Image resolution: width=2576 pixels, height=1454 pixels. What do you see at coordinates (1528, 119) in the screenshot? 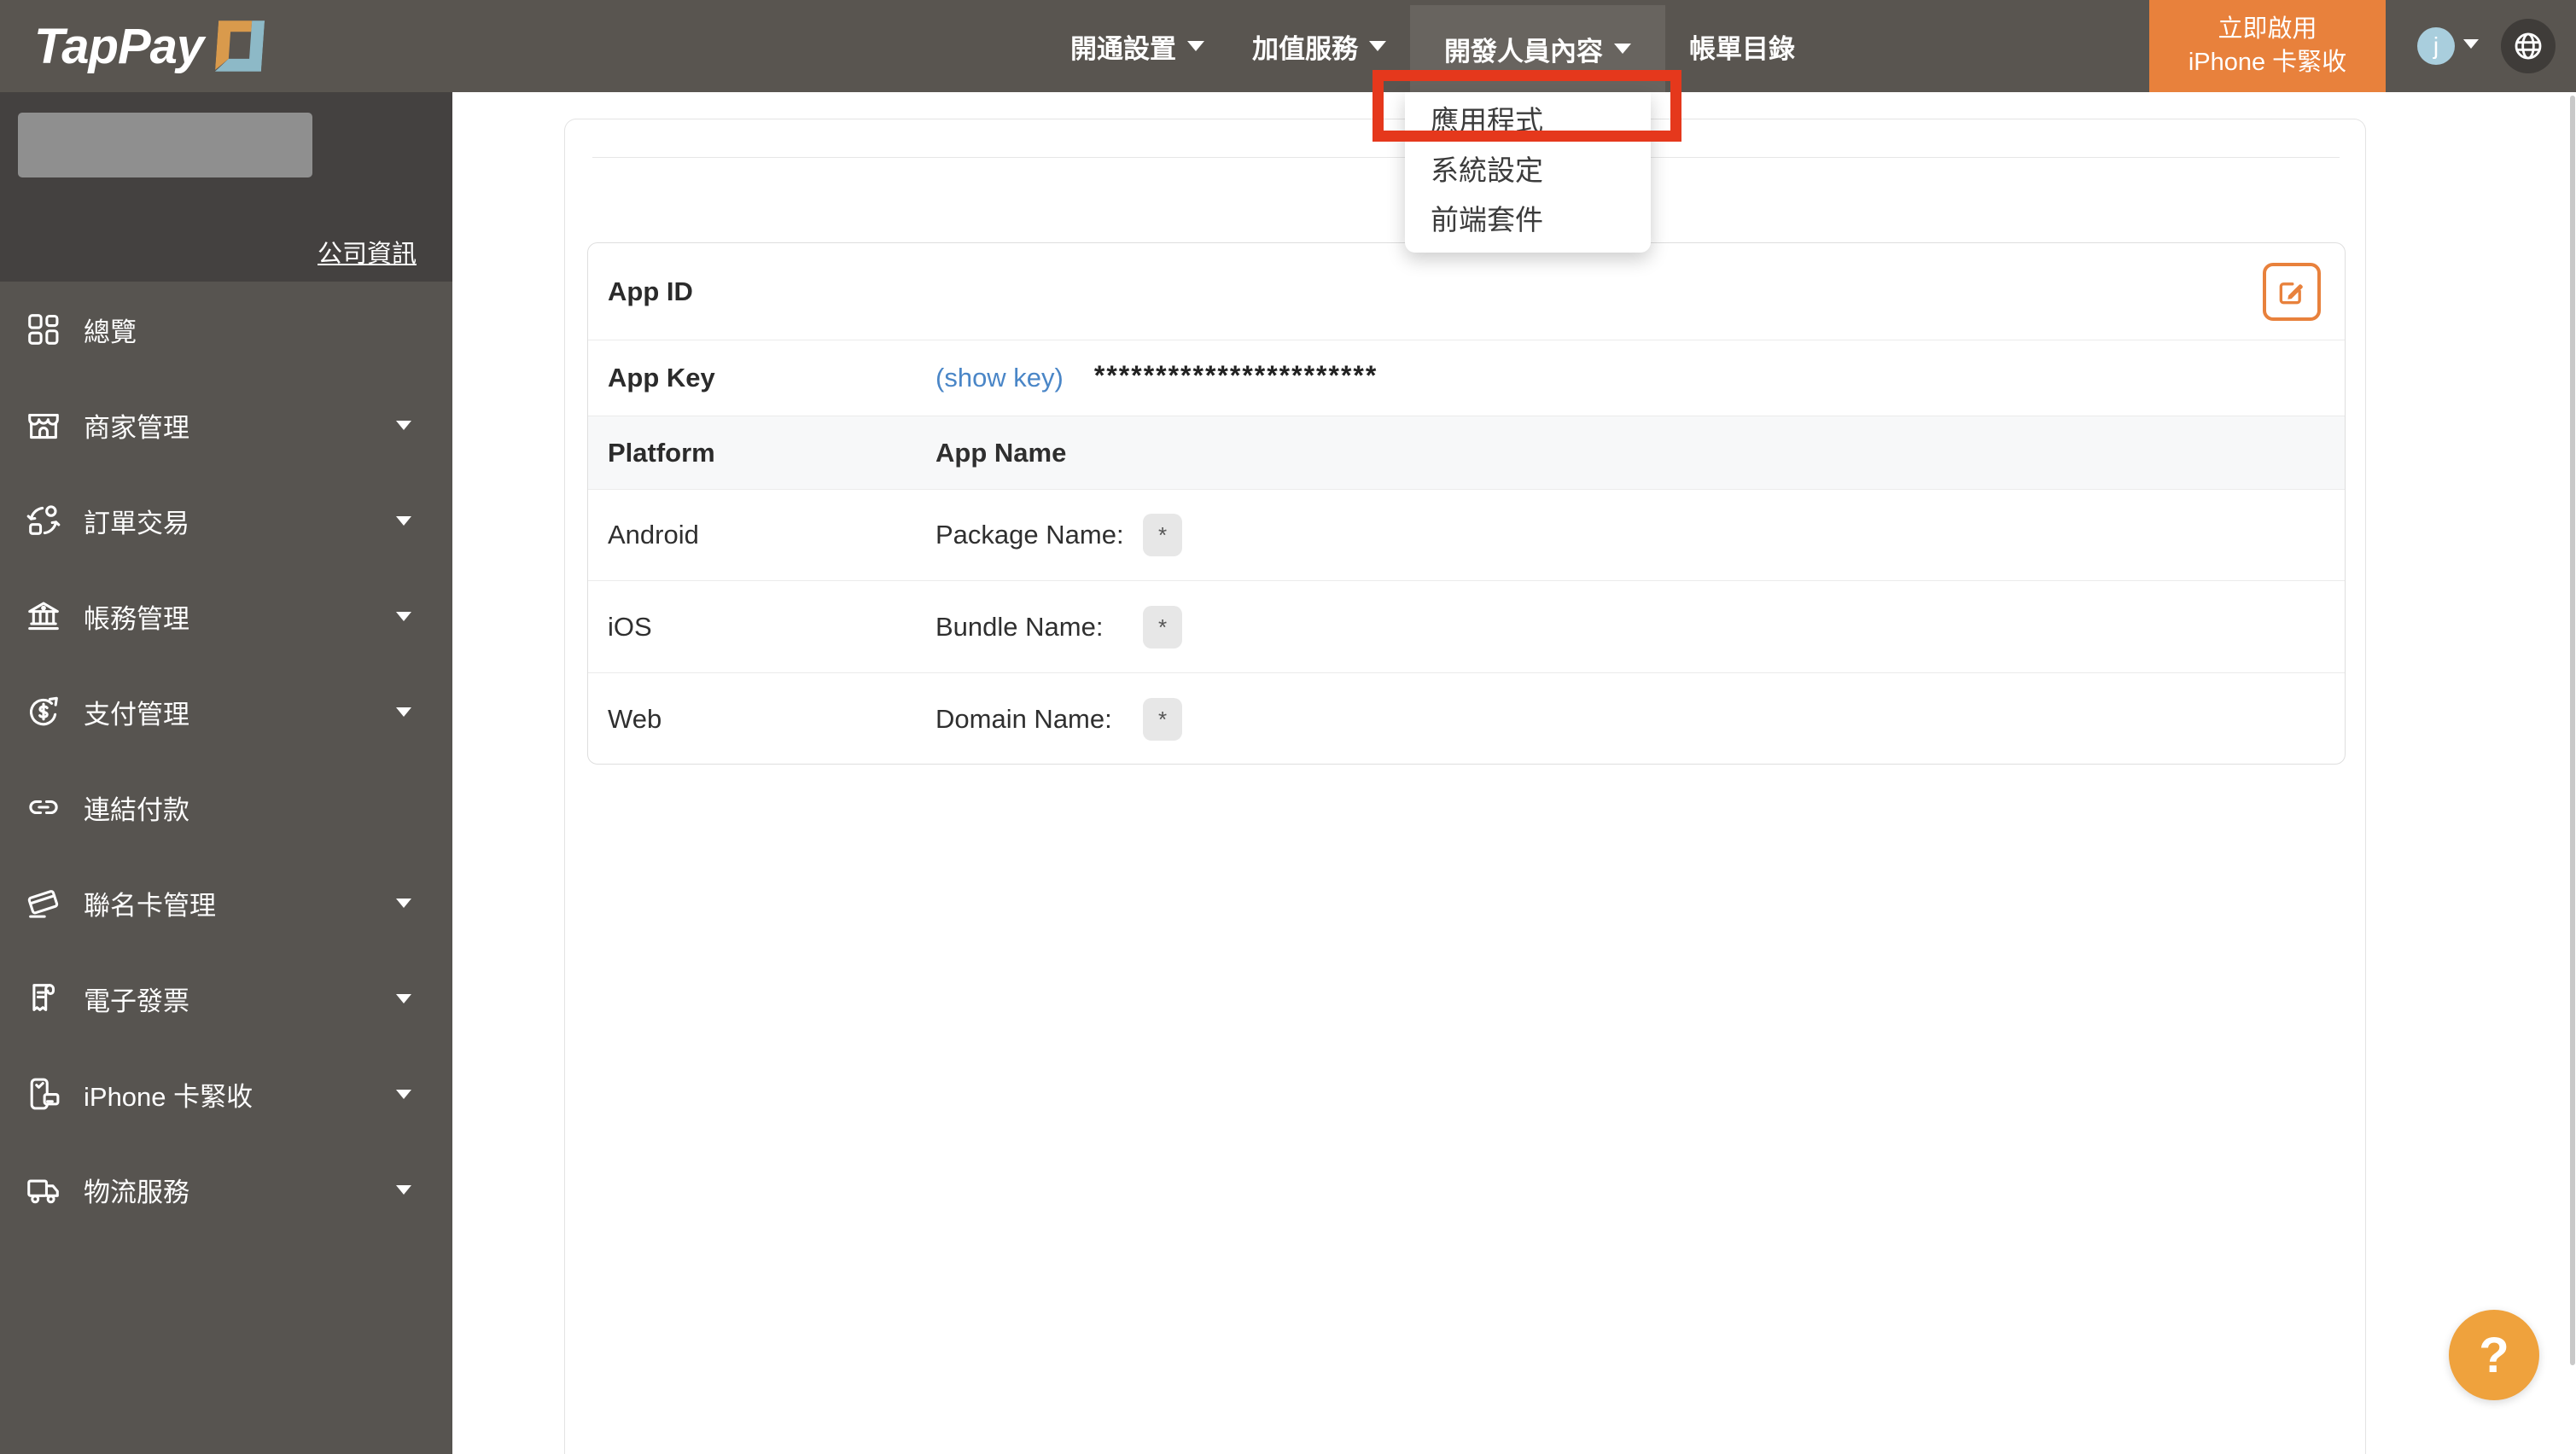
I see `dropdown-menu-item: 應用程式` at bounding box center [1528, 119].